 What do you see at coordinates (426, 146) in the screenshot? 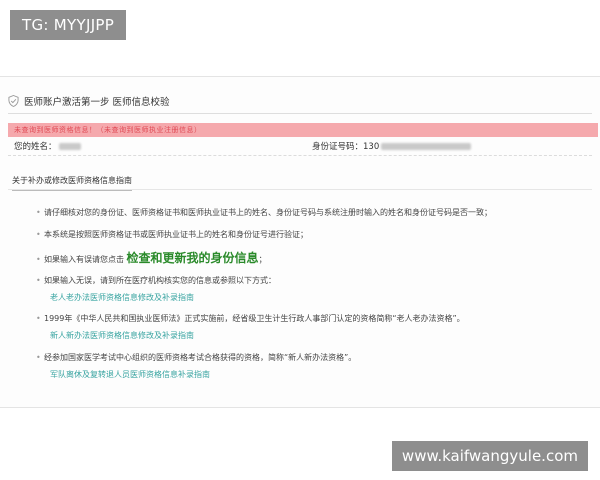
I see `id-value-redacted` at bounding box center [426, 146].